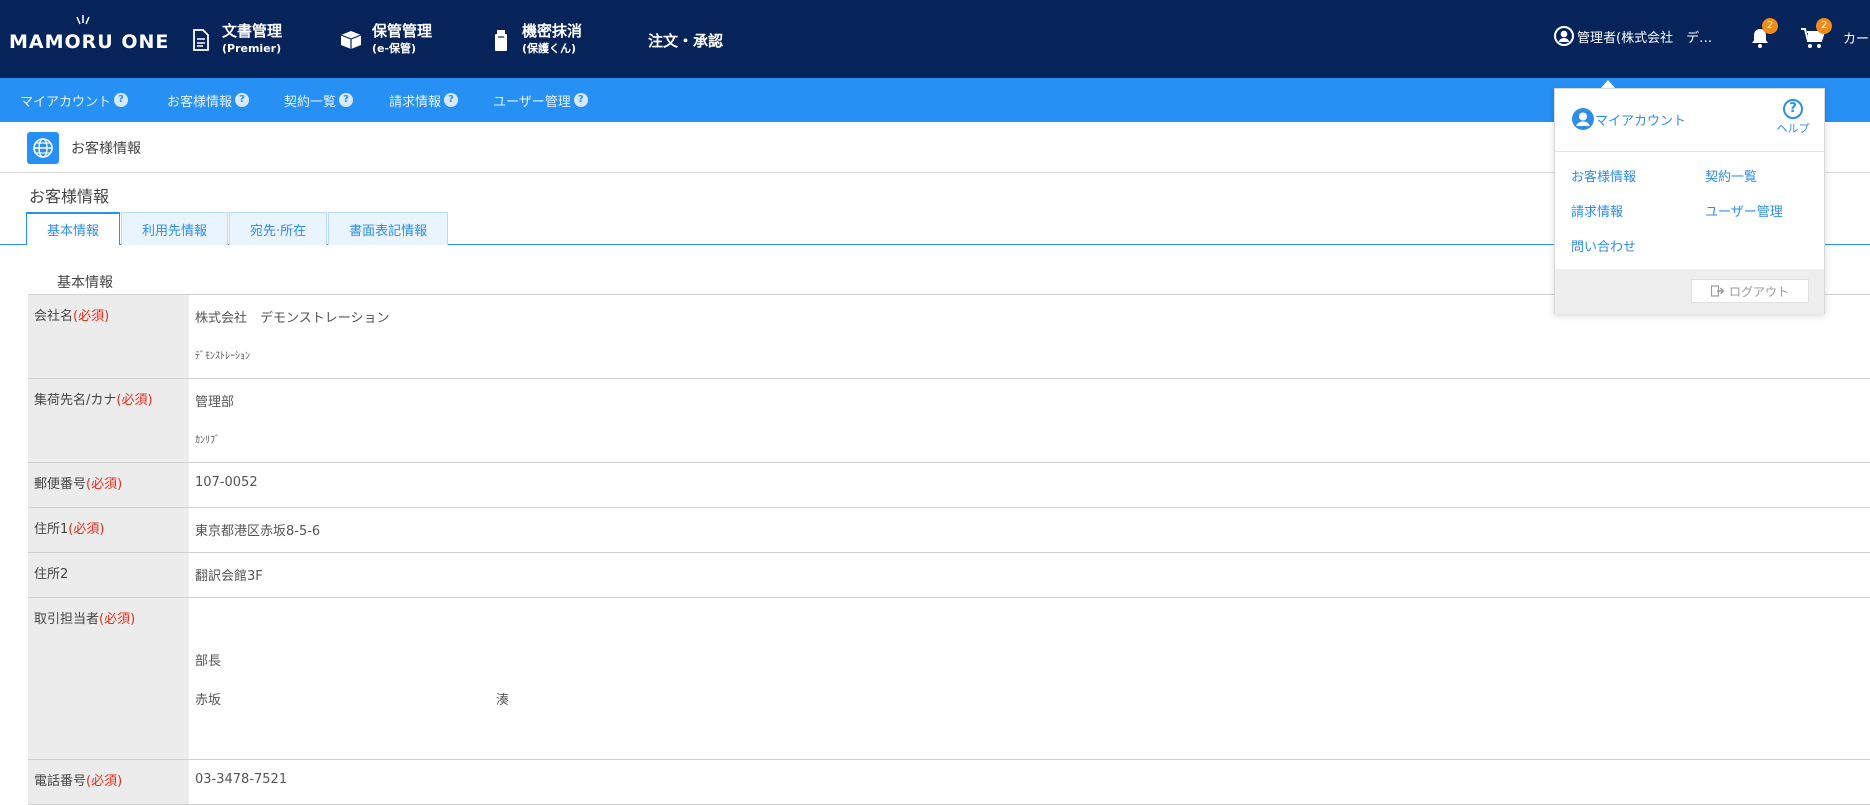 This screenshot has height=805, width=1870. What do you see at coordinates (66, 102) in the screenshot?
I see `subnav-label: マイアカウント` at bounding box center [66, 102].